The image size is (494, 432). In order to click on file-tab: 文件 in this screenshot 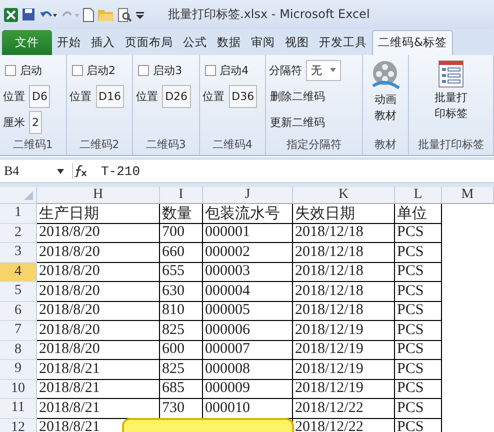, I will do `click(27, 42)`.